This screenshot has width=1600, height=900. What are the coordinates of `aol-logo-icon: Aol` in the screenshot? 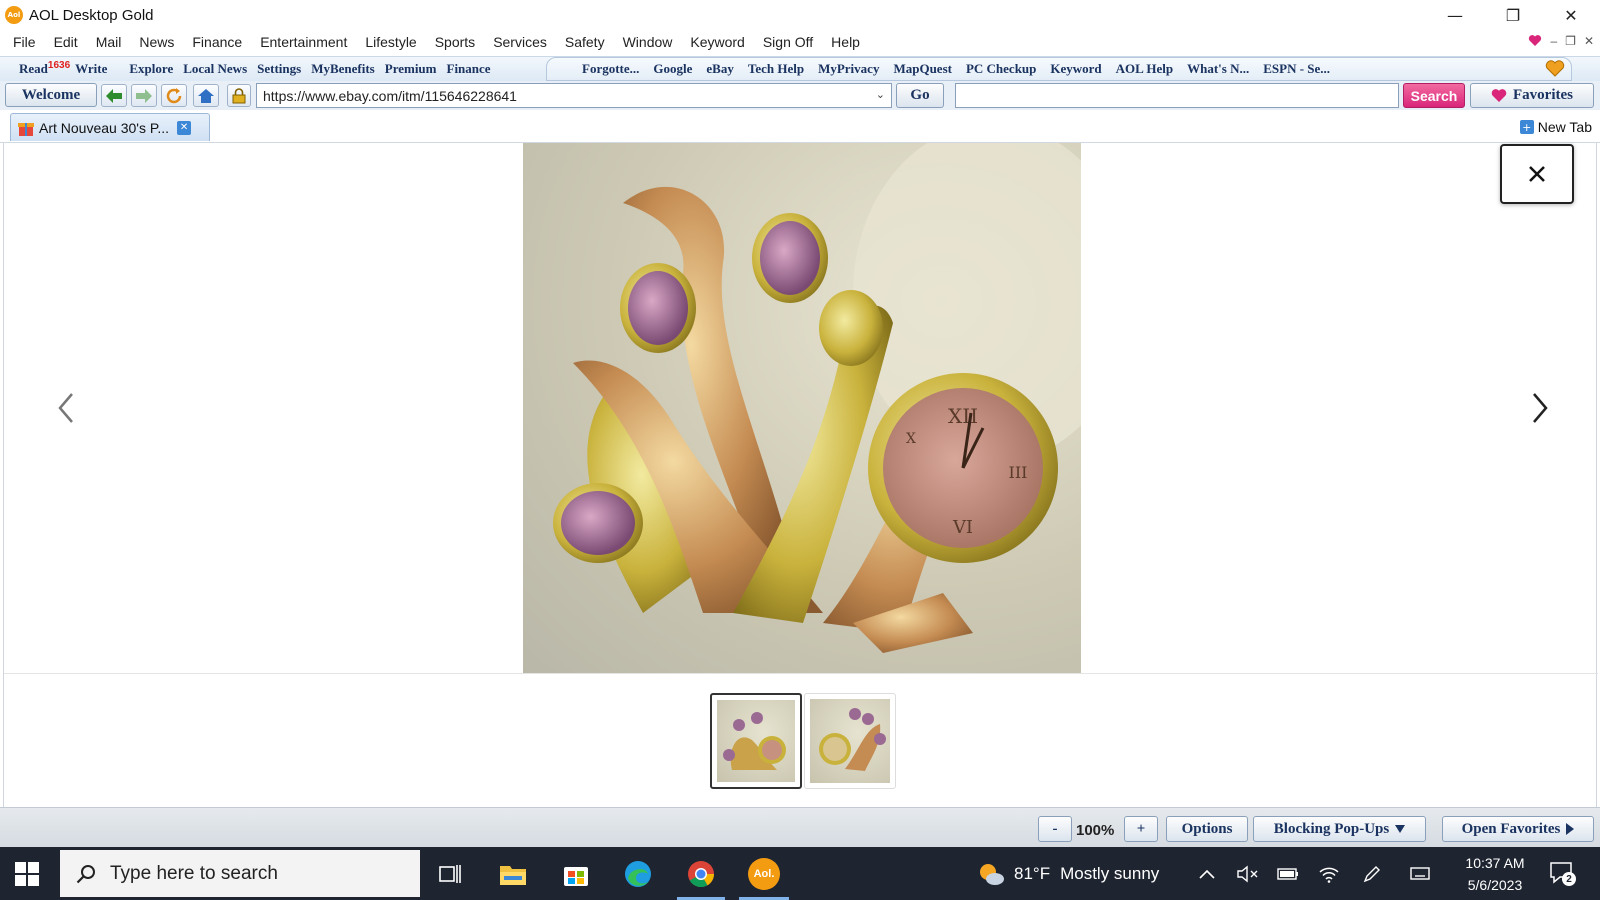 It's located at (14, 15).